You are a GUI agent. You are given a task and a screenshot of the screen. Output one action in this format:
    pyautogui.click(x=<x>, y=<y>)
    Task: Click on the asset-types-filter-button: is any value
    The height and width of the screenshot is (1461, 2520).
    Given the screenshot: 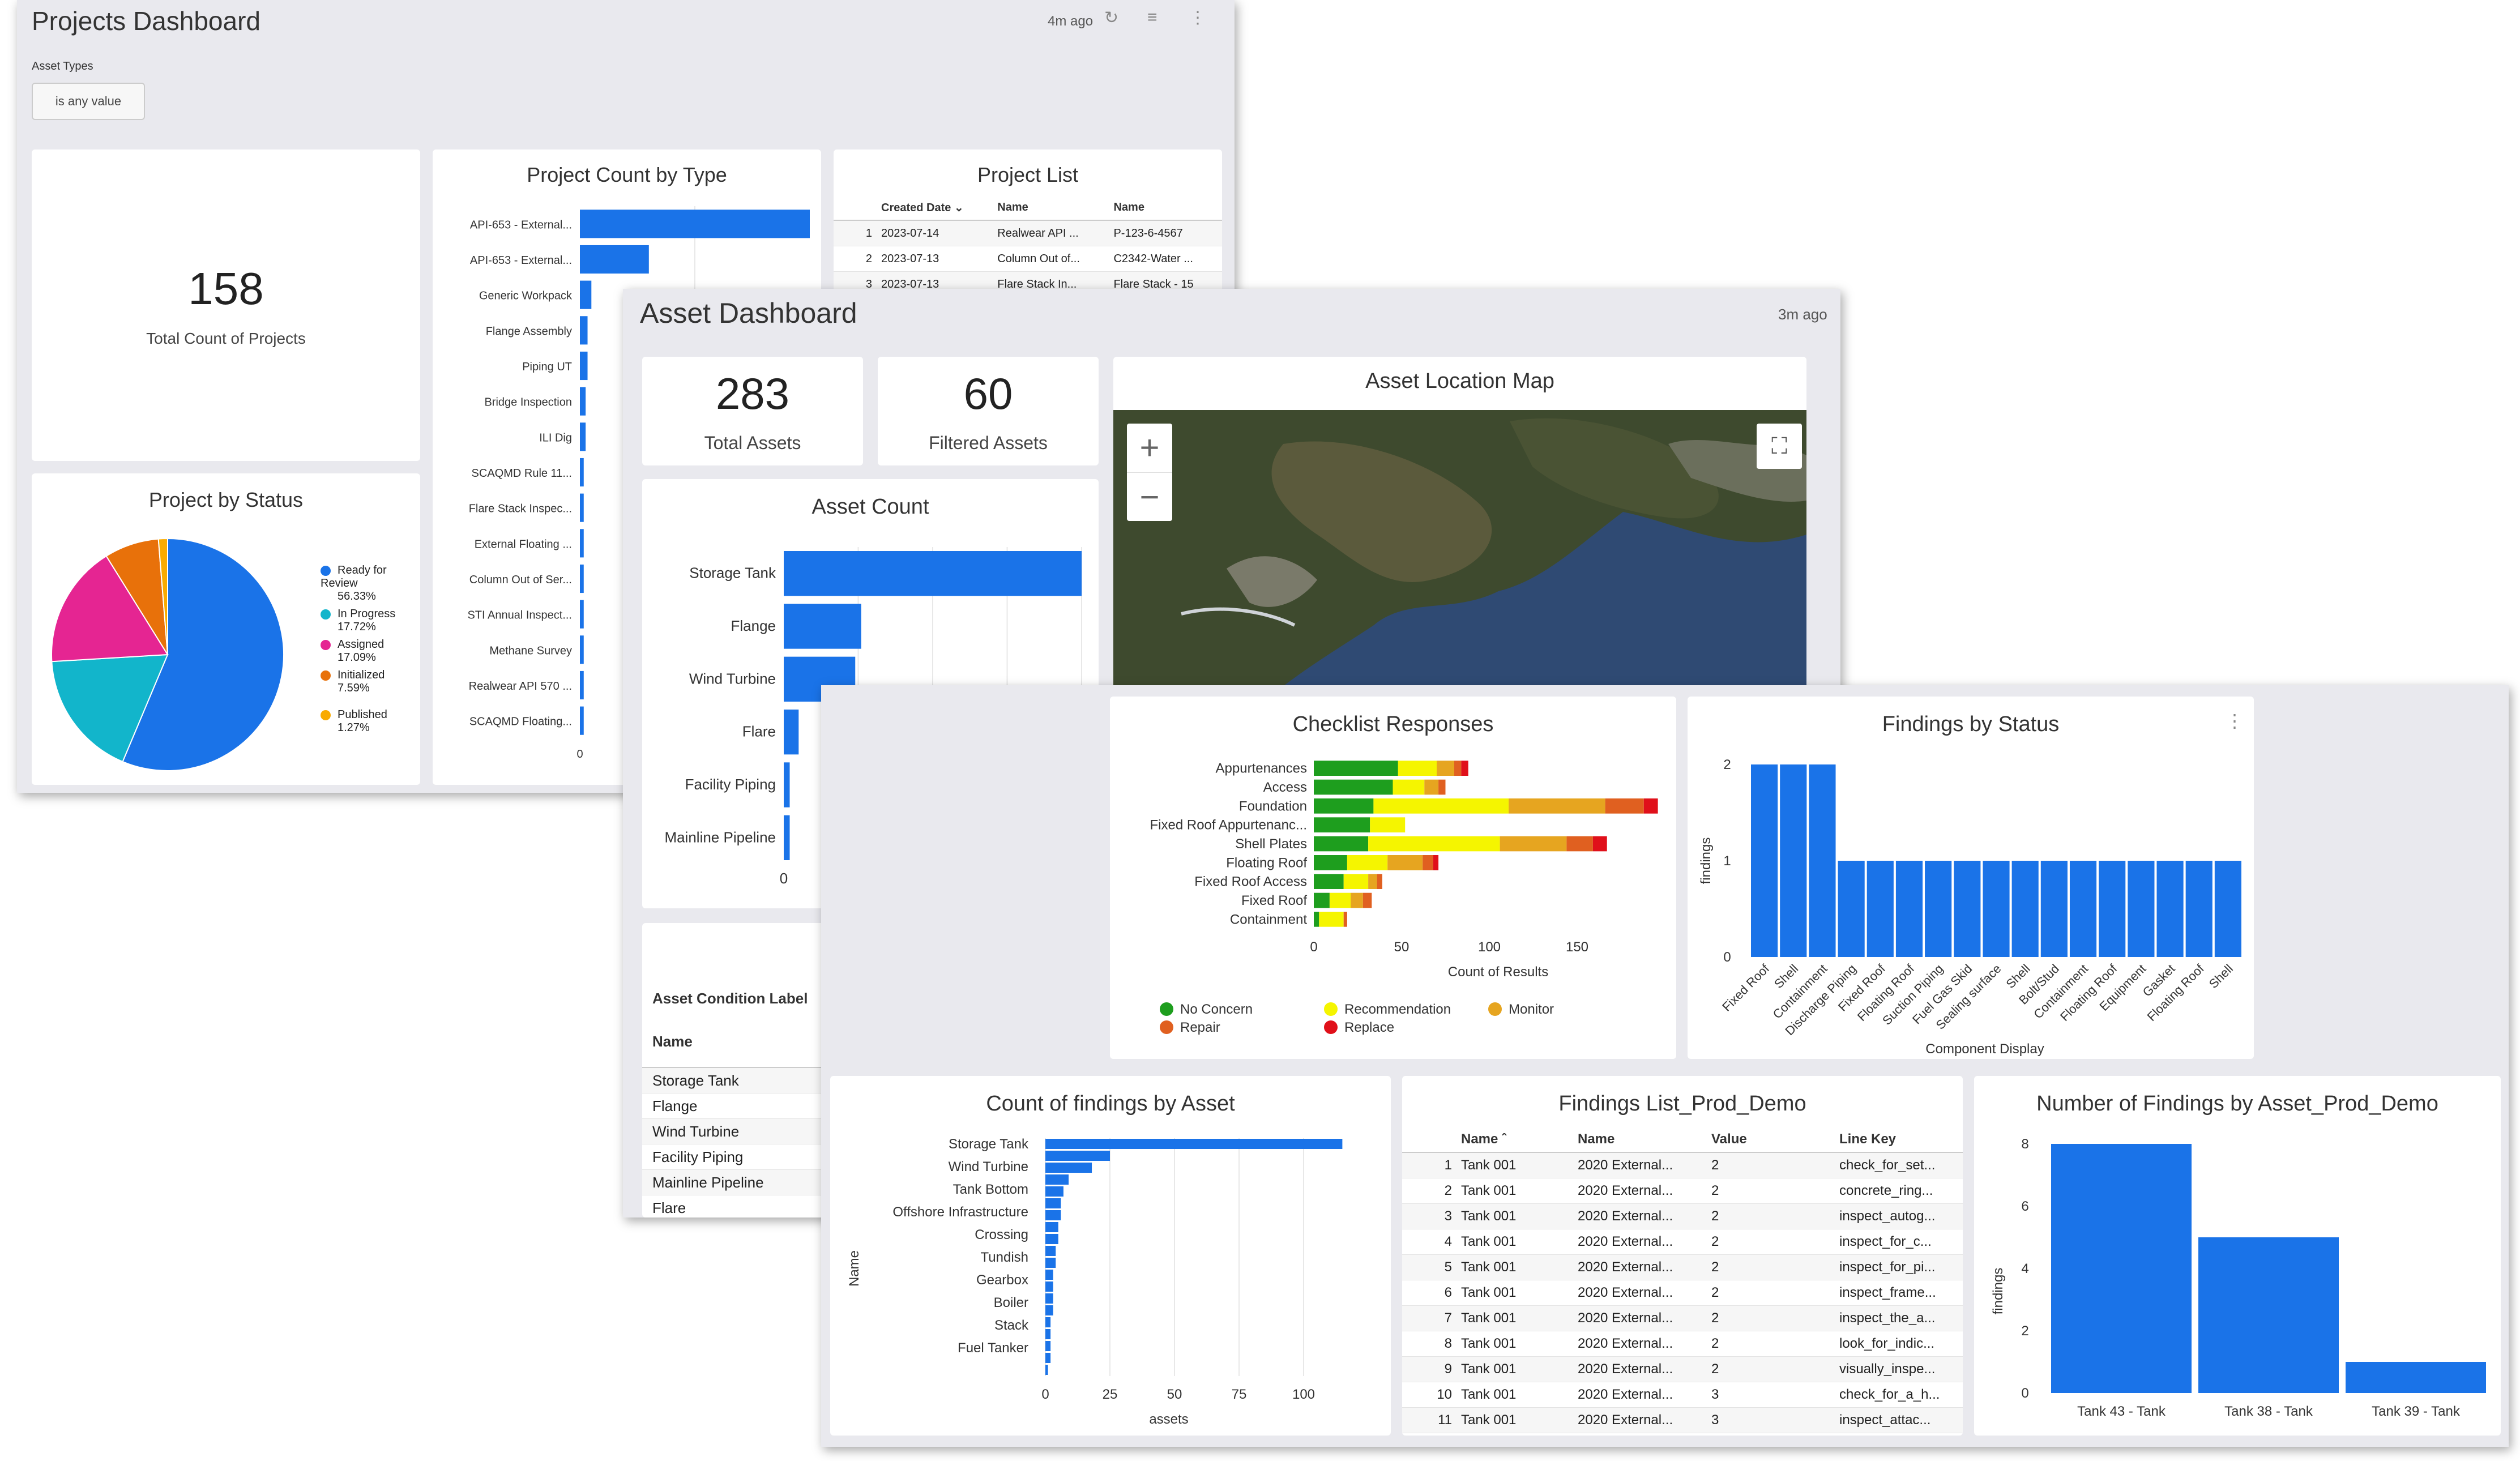 What is the action you would take?
    pyautogui.click(x=88, y=101)
    